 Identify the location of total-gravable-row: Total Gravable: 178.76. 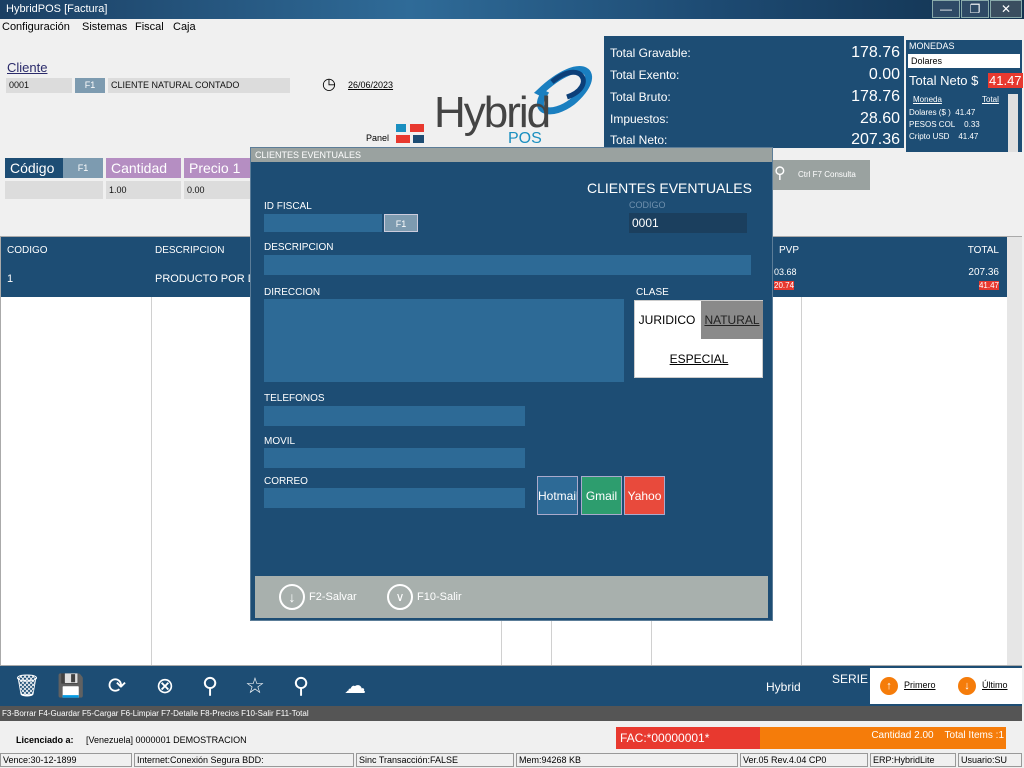
(755, 55).